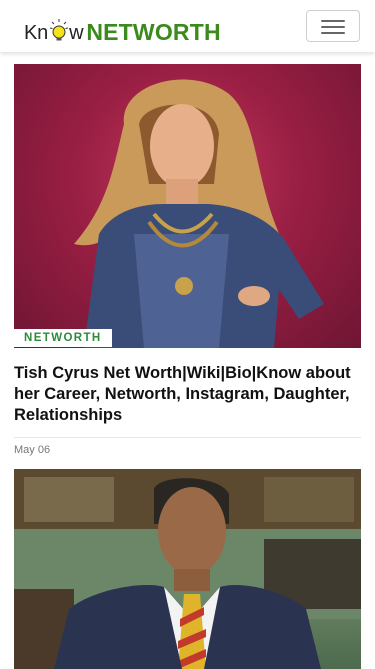 The width and height of the screenshot is (375, 669). Describe the element at coordinates (59, 31) in the screenshot. I see `lightbulb-icon` at that location.